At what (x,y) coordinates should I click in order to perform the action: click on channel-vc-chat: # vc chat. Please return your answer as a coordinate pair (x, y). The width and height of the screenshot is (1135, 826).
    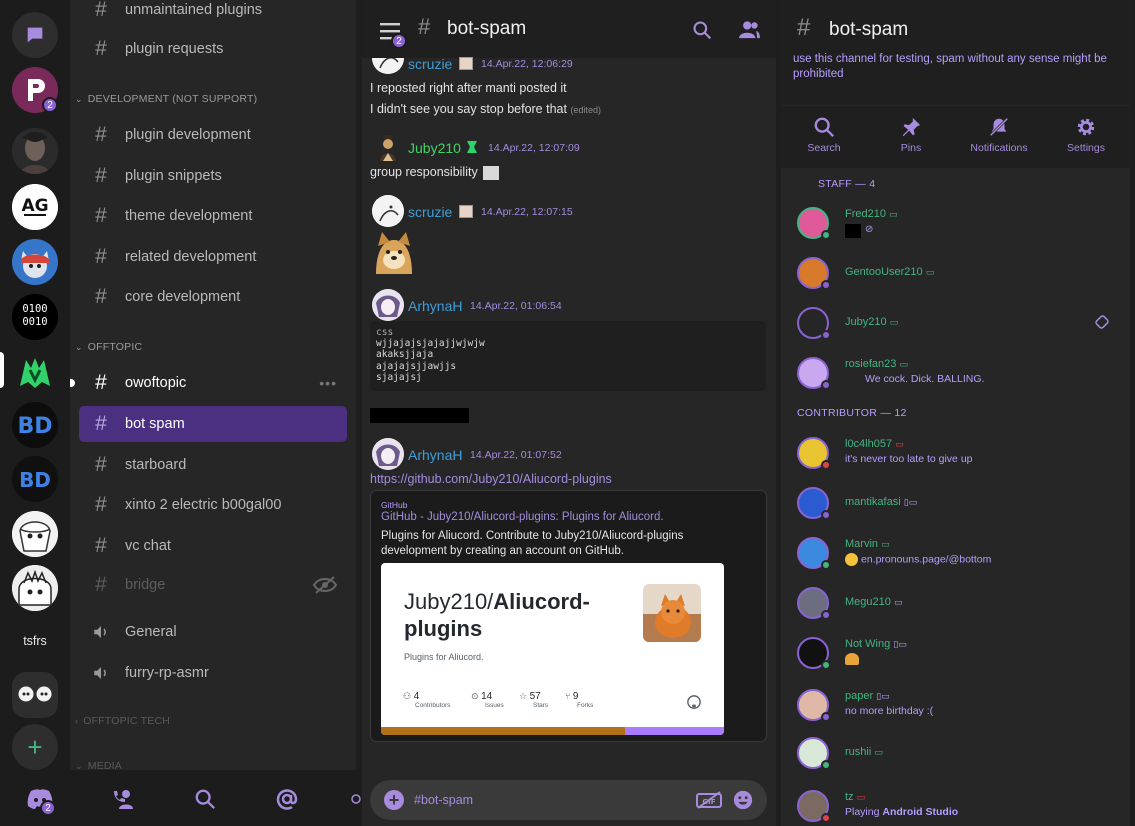
    Looking at the image, I should click on (213, 546).